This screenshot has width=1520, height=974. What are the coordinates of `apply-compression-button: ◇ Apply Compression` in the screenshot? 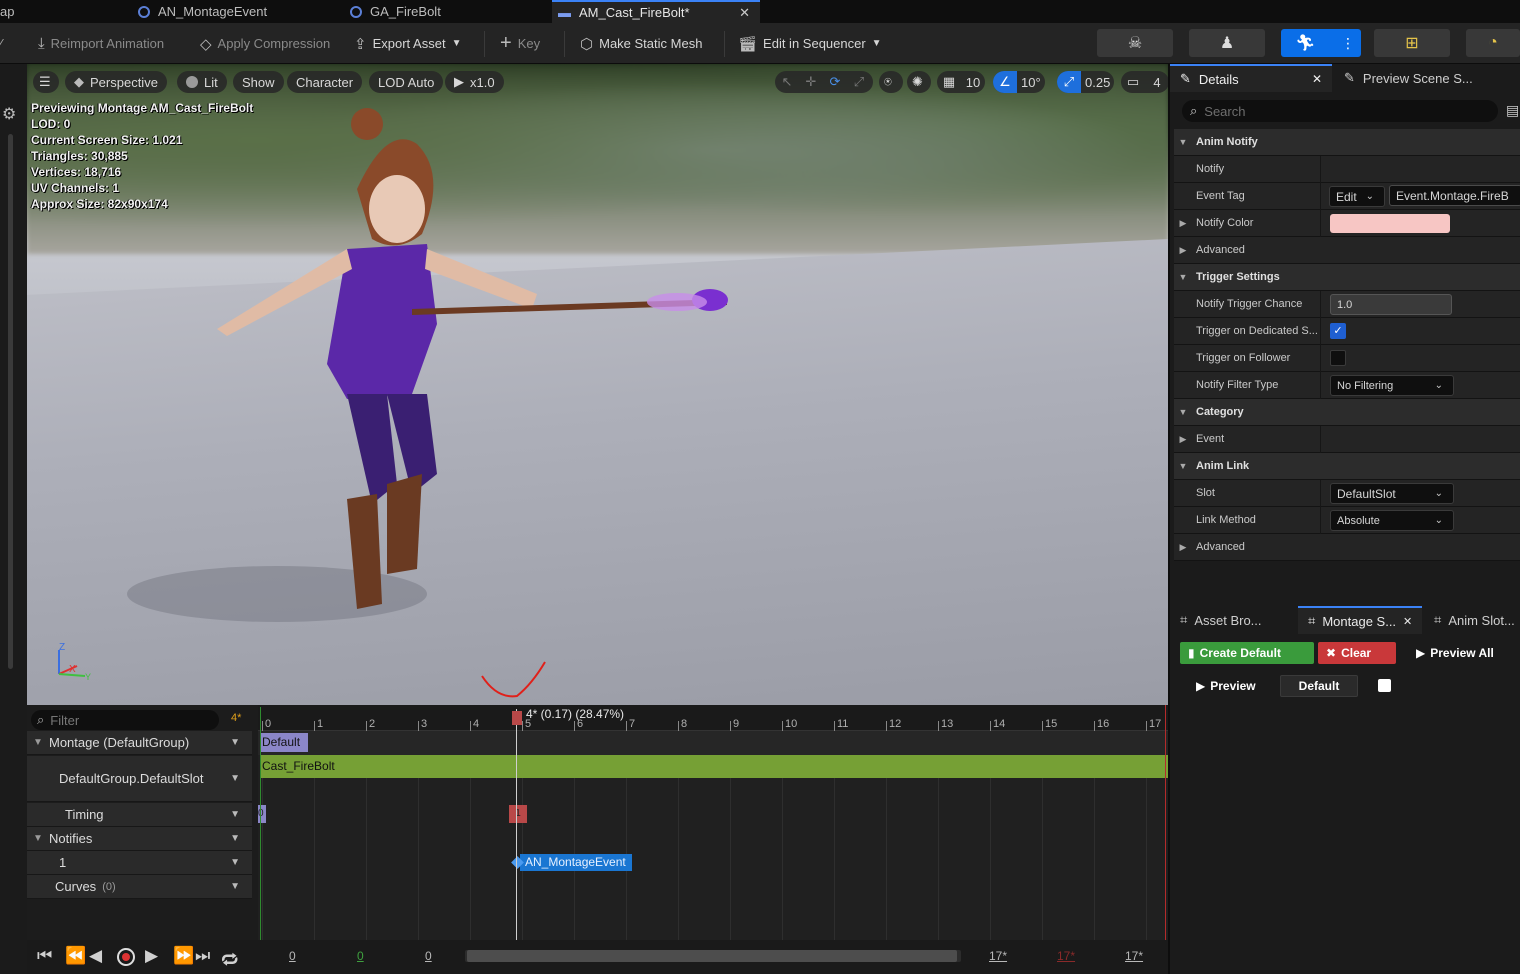 It's located at (265, 43).